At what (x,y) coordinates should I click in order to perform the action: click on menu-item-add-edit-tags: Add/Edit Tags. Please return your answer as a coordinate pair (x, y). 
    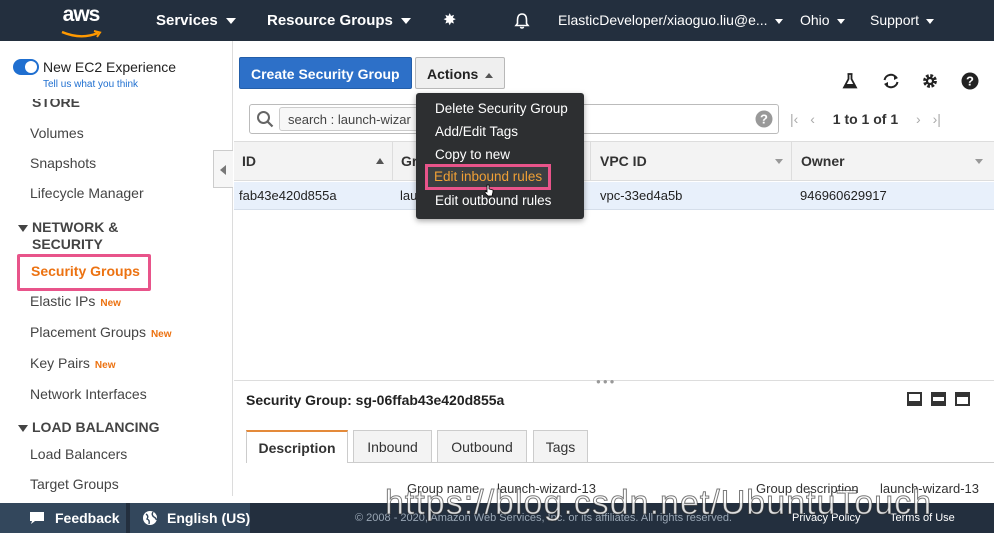
    Looking at the image, I should click on (476, 132).